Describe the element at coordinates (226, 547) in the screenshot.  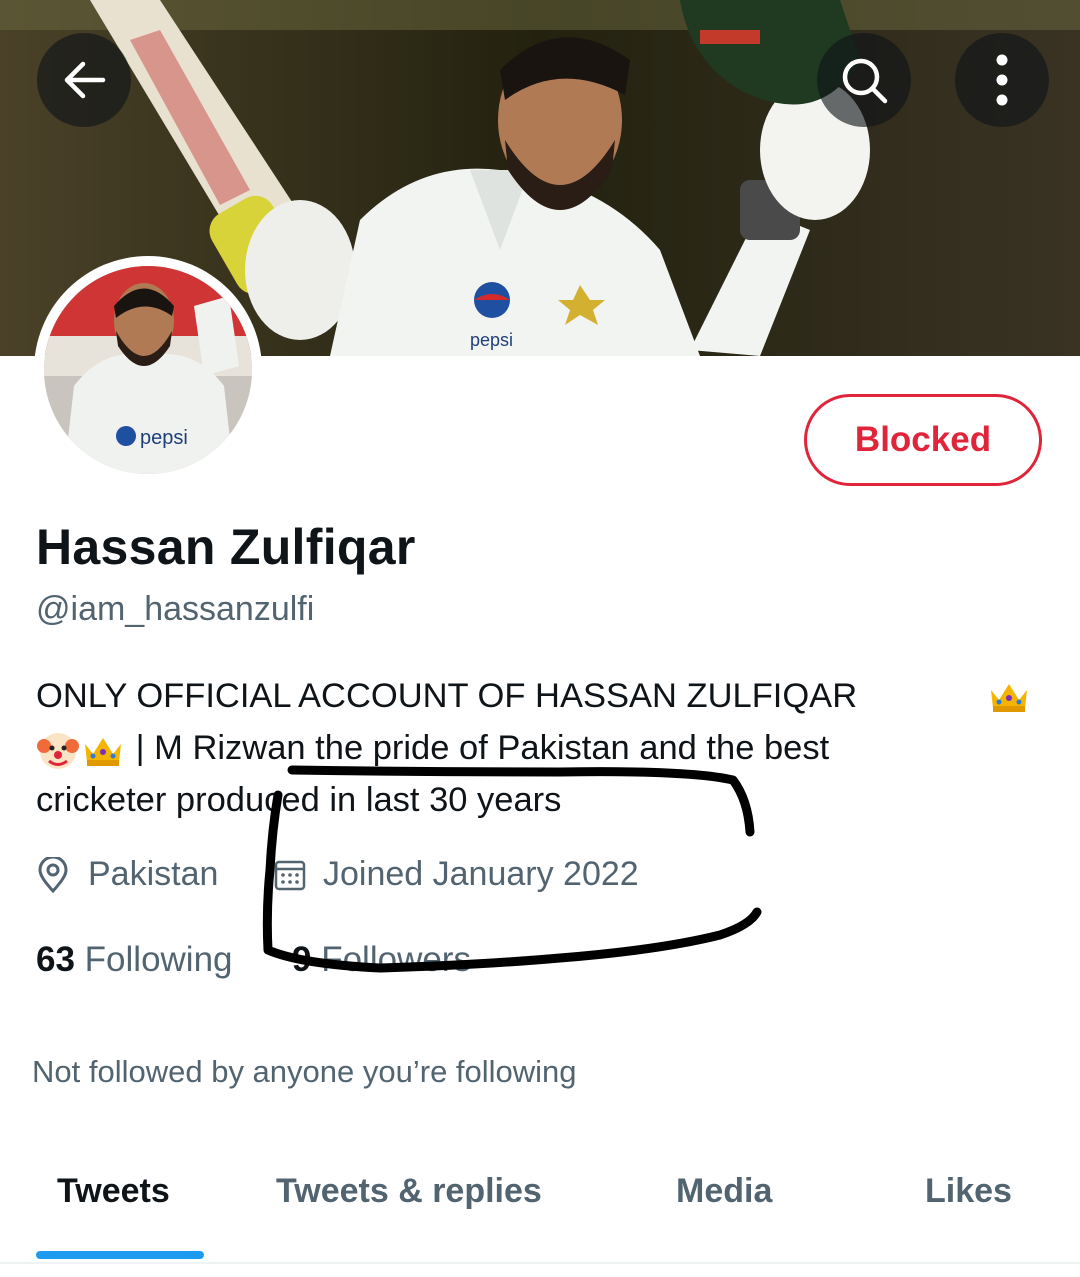
I see `display-name: Hassan Zulfiqar` at that location.